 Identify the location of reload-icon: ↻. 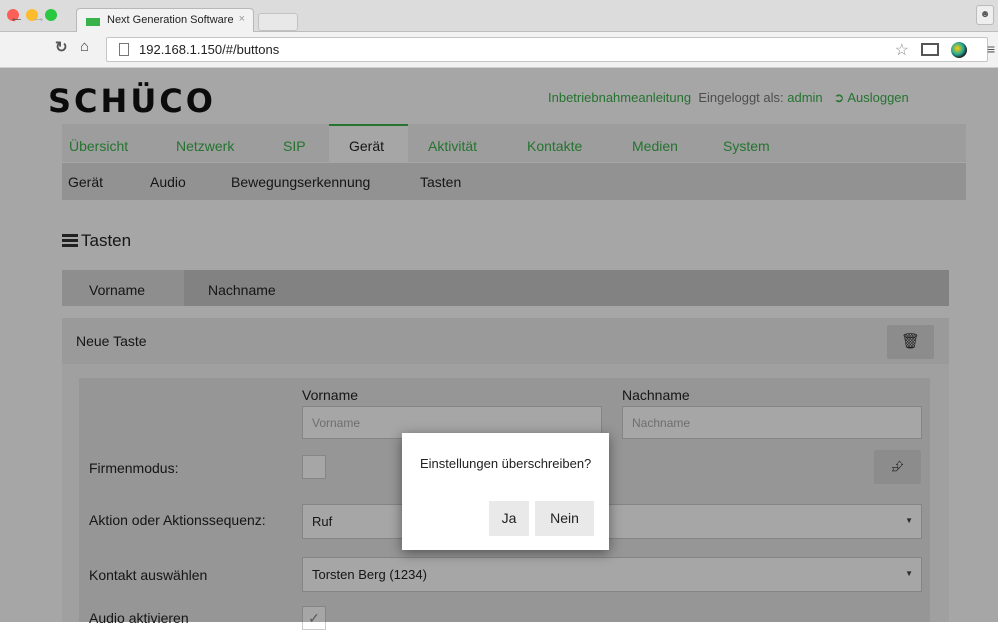
(61, 47).